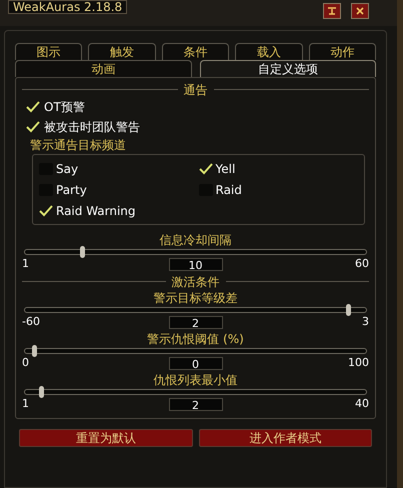  I want to click on close-icon, so click(360, 11).